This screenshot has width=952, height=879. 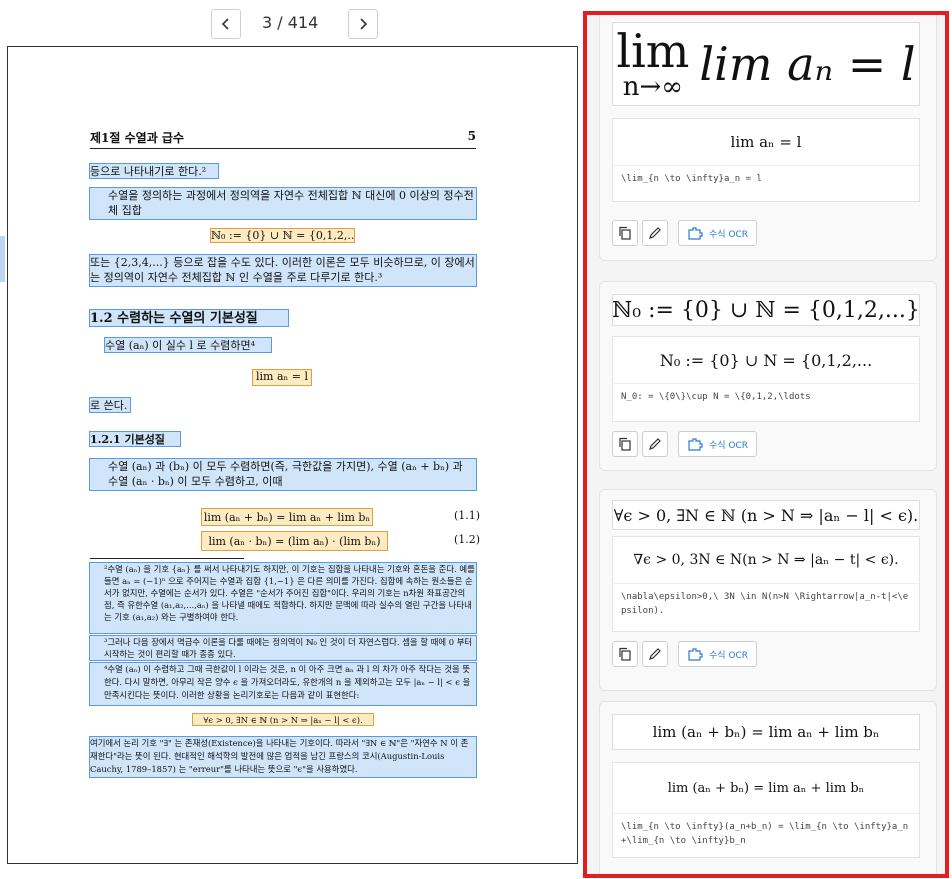 I want to click on limit-subscript: n→∞, so click(x=652, y=87).